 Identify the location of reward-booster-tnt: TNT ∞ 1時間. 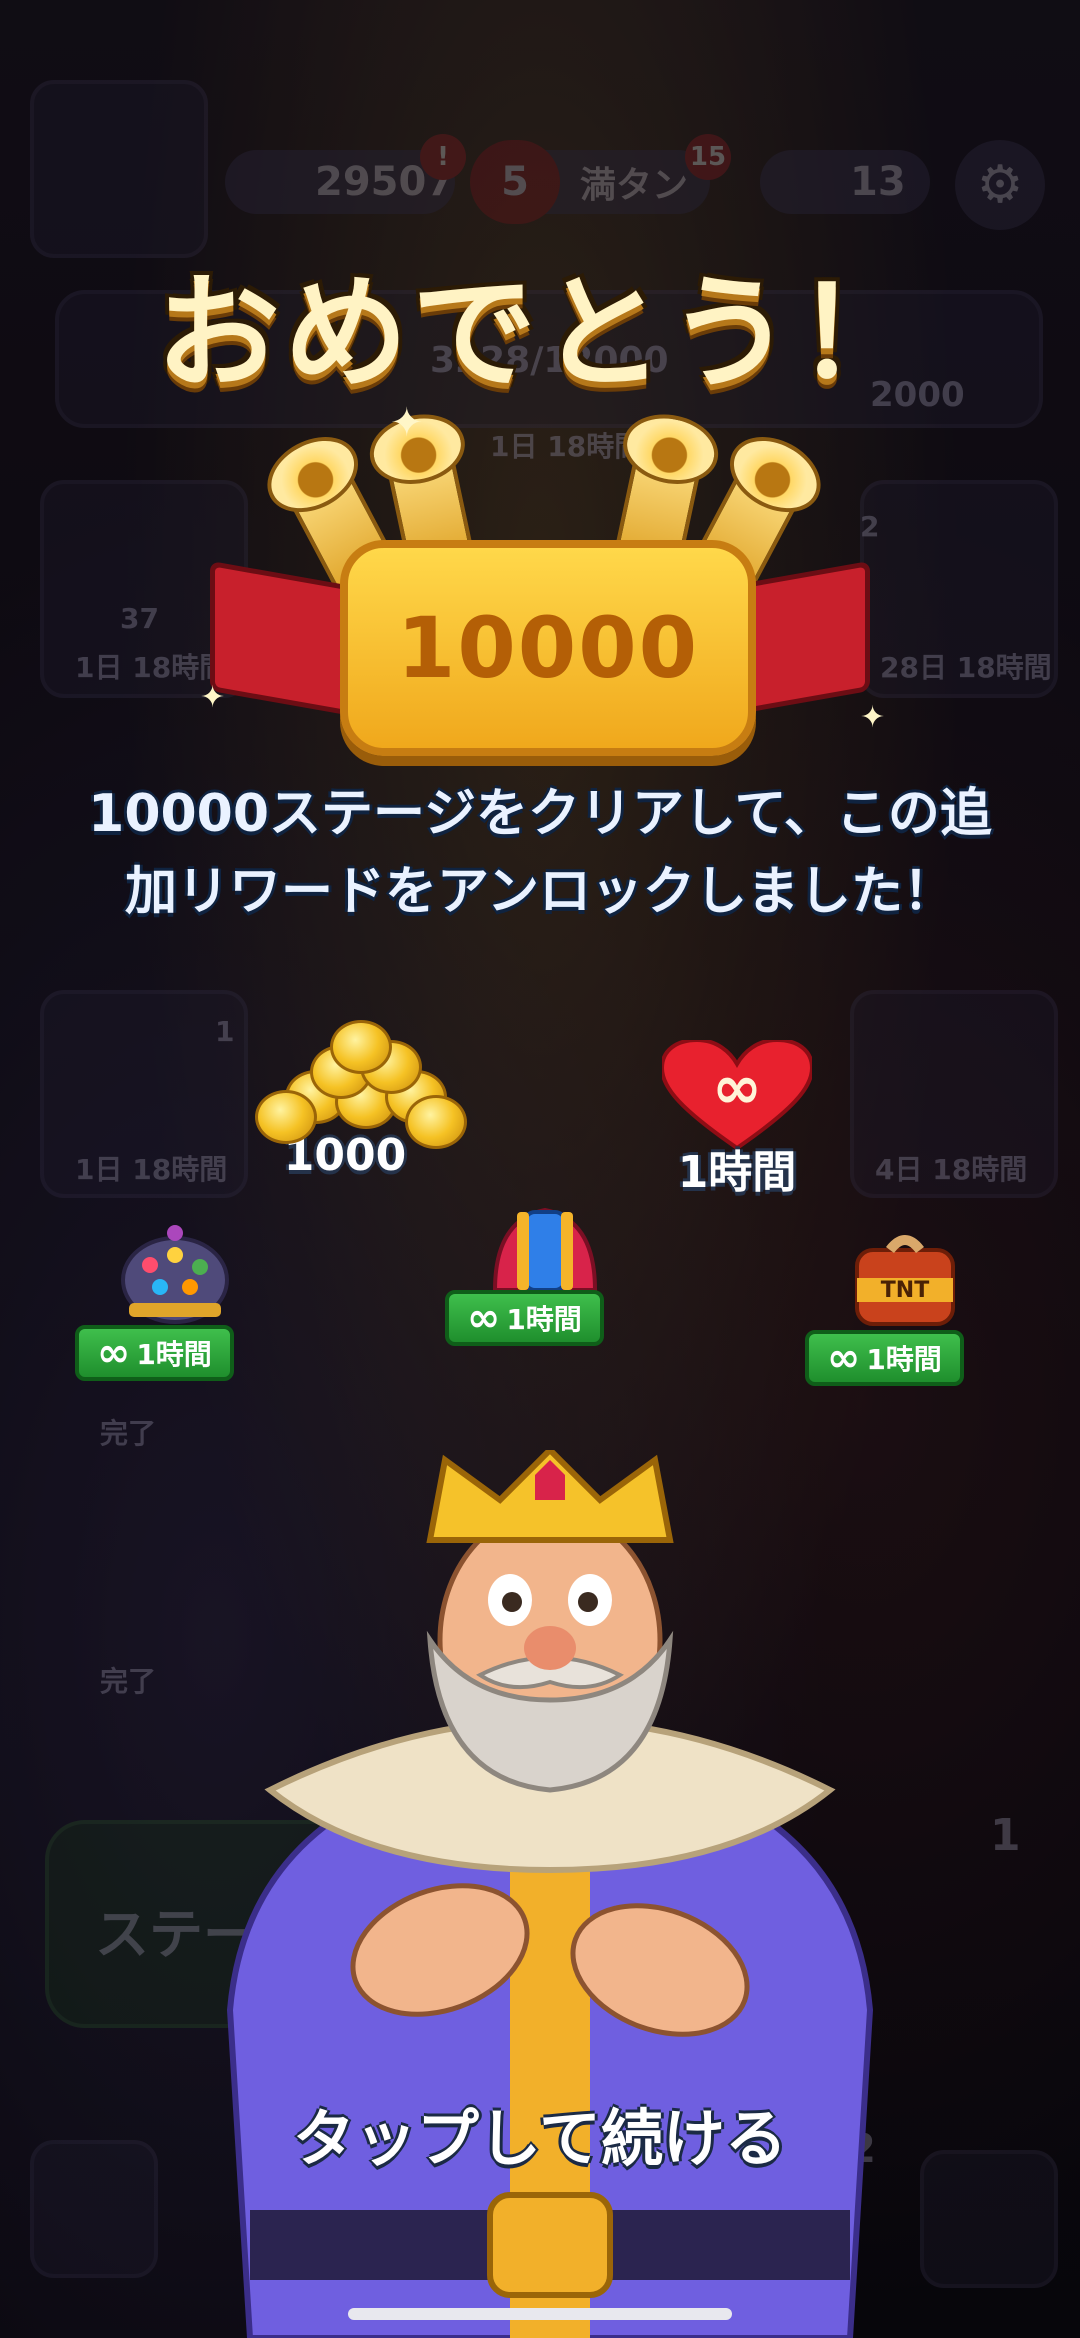
(905, 1310).